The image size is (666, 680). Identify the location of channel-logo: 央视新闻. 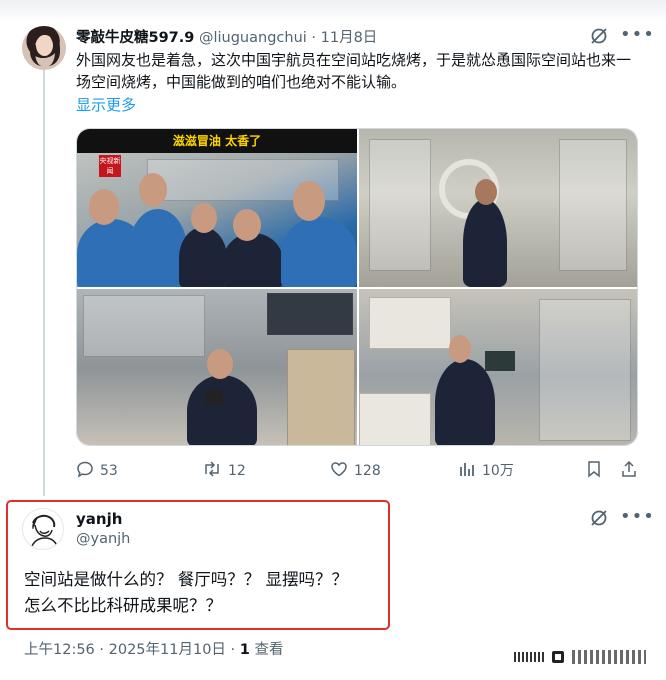
(110, 166).